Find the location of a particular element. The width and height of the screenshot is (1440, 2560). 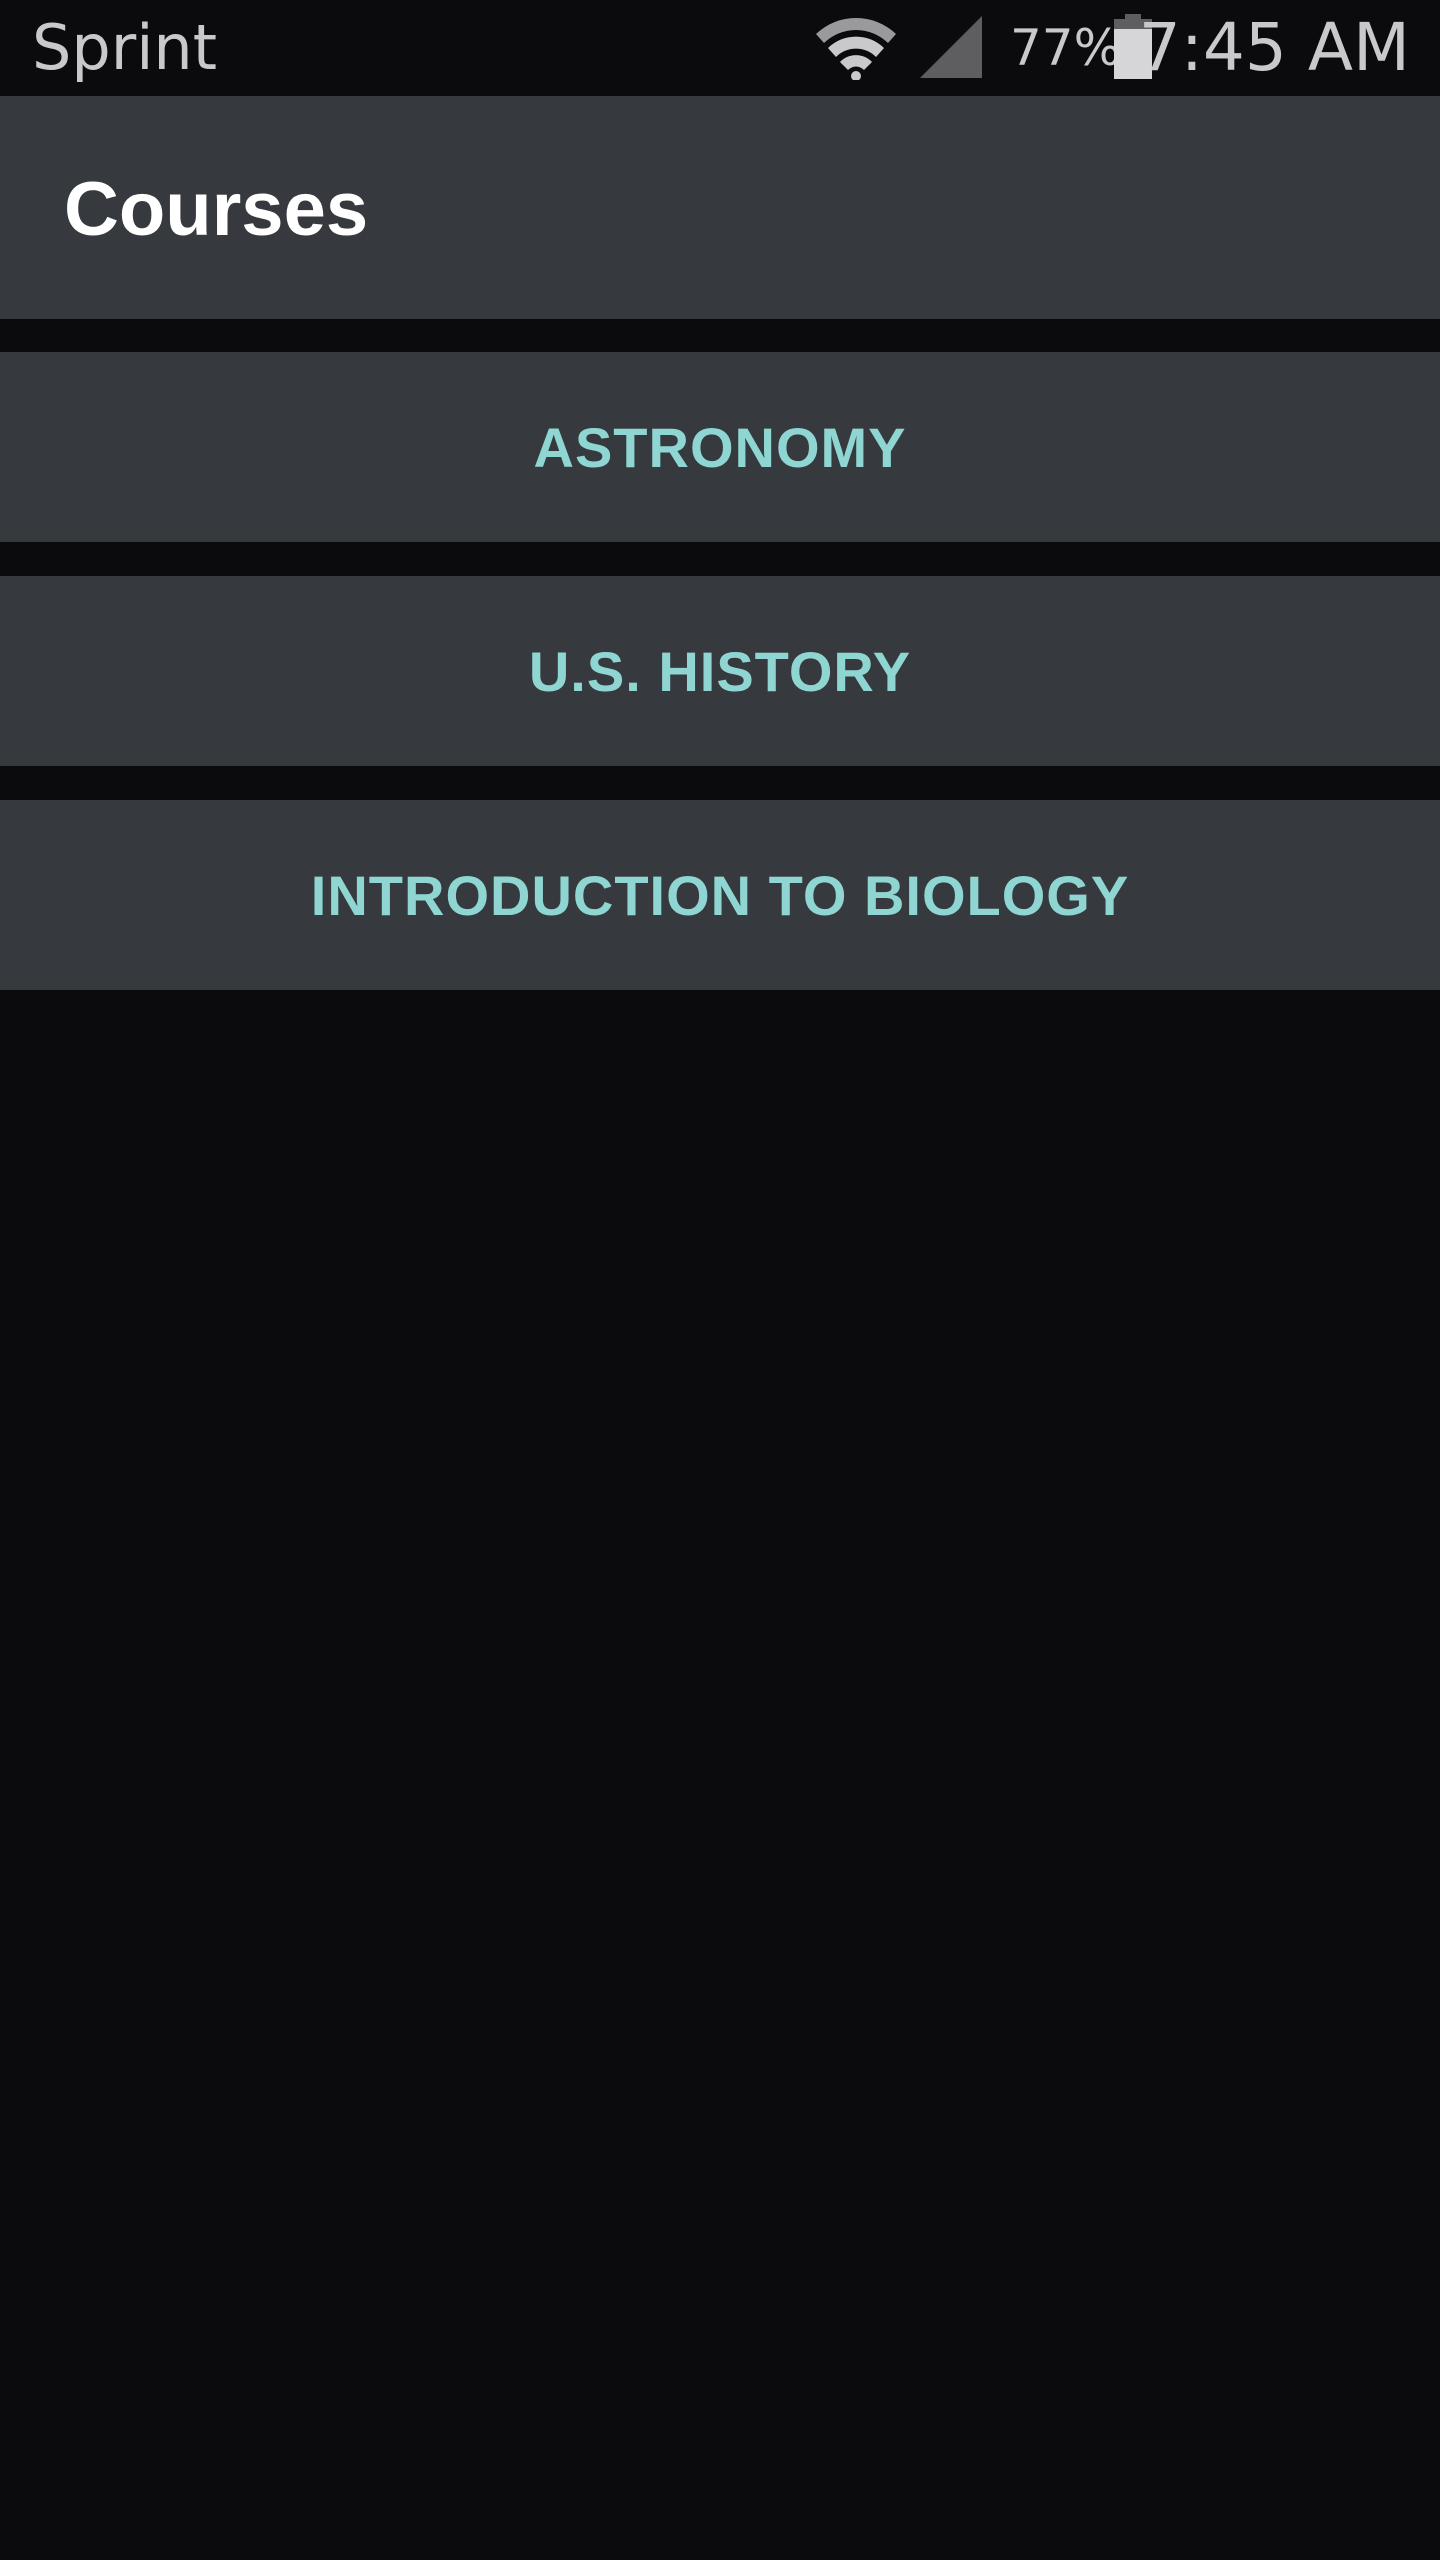

page-title: Courses is located at coordinates (216, 209).